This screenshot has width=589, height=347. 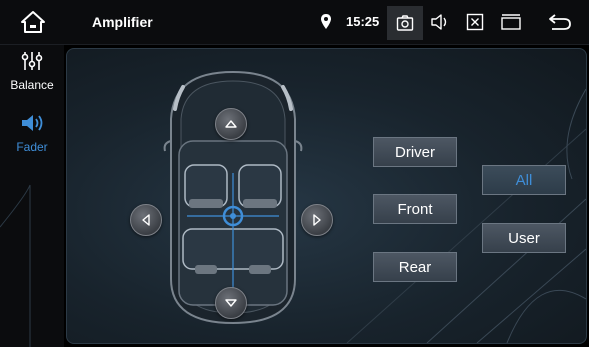 I want to click on sidebar: Balance Fader, so click(x=32, y=196).